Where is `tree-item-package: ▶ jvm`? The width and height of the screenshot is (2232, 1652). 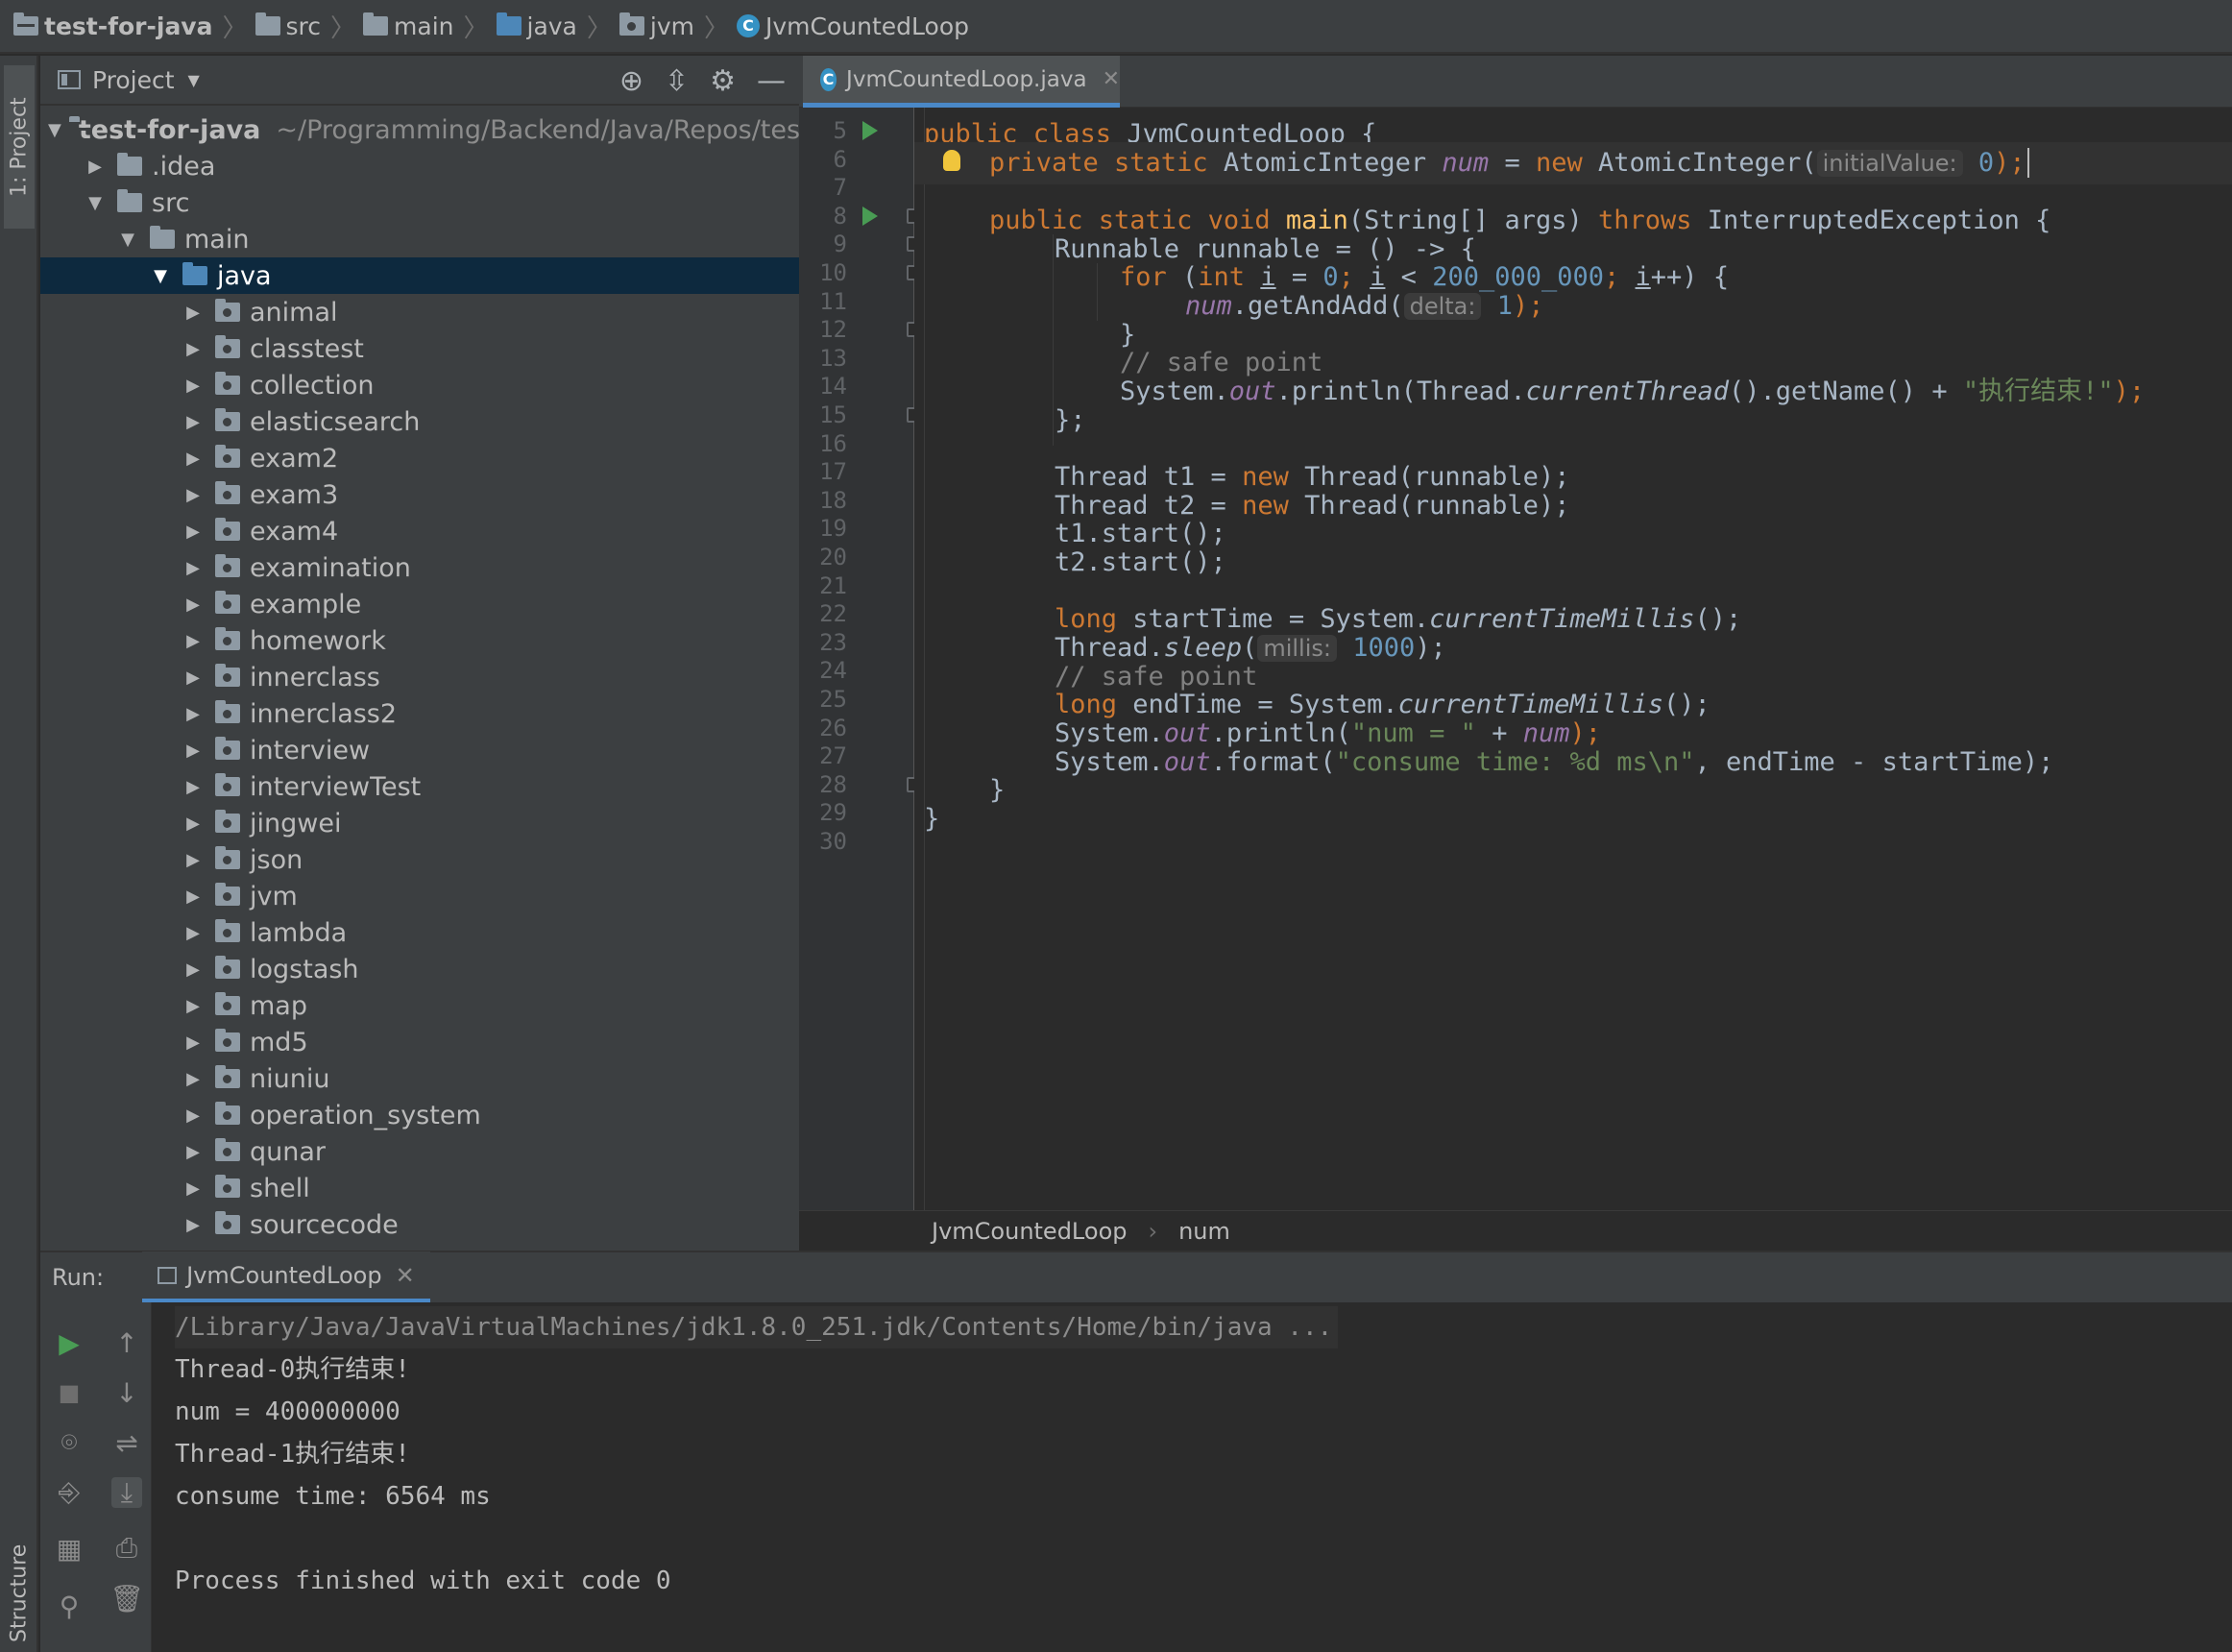 tree-item-package: ▶ jvm is located at coordinates (419, 896).